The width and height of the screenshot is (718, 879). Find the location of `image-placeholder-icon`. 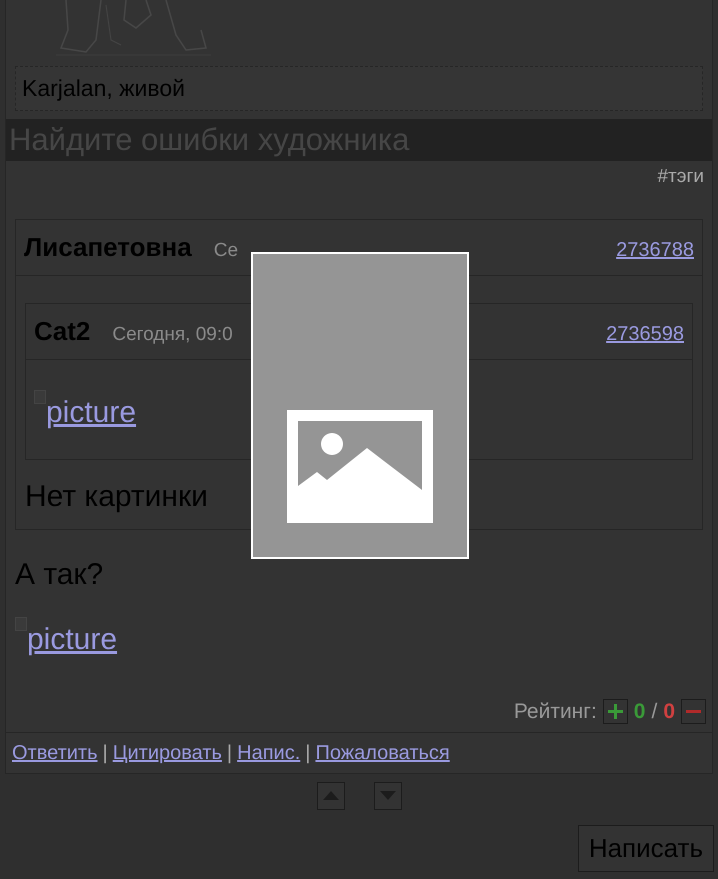

image-placeholder-icon is located at coordinates (360, 466).